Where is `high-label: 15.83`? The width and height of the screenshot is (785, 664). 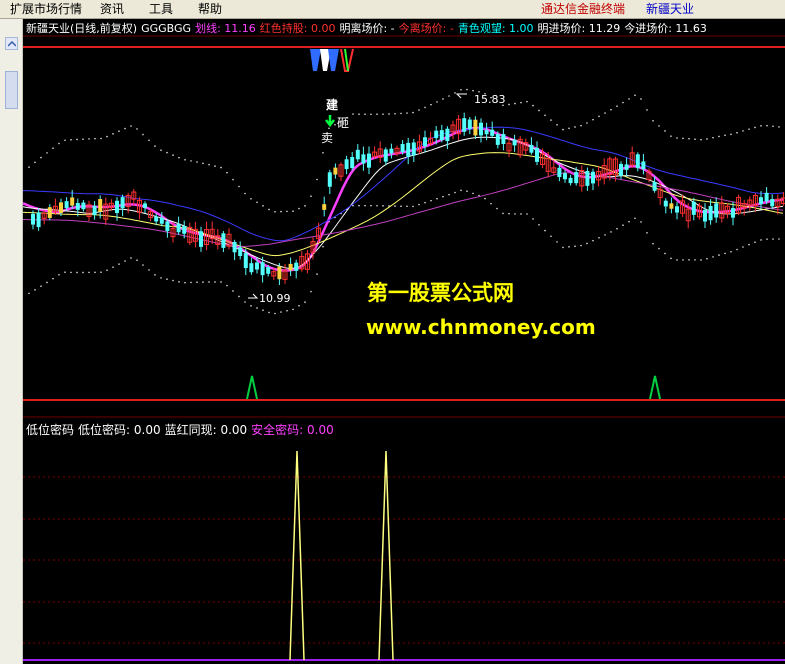
high-label: 15.83 is located at coordinates (490, 99).